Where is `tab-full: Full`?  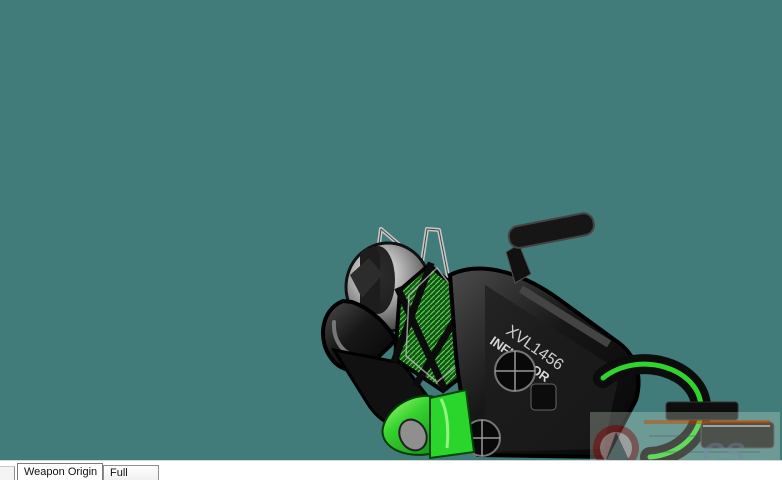
tab-full: Full is located at coordinates (131, 472).